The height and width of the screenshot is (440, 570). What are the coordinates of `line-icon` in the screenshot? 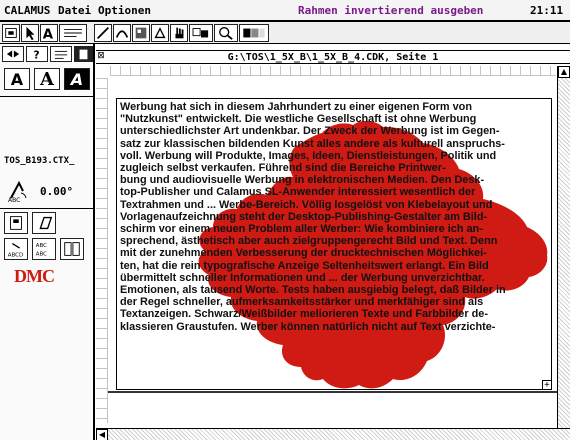 It's located at (103, 33).